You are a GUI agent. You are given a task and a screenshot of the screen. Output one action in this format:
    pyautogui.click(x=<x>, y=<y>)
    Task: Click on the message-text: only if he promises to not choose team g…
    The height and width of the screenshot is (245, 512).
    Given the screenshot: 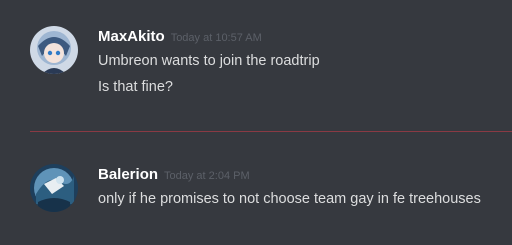 What is the action you would take?
    pyautogui.click(x=289, y=199)
    